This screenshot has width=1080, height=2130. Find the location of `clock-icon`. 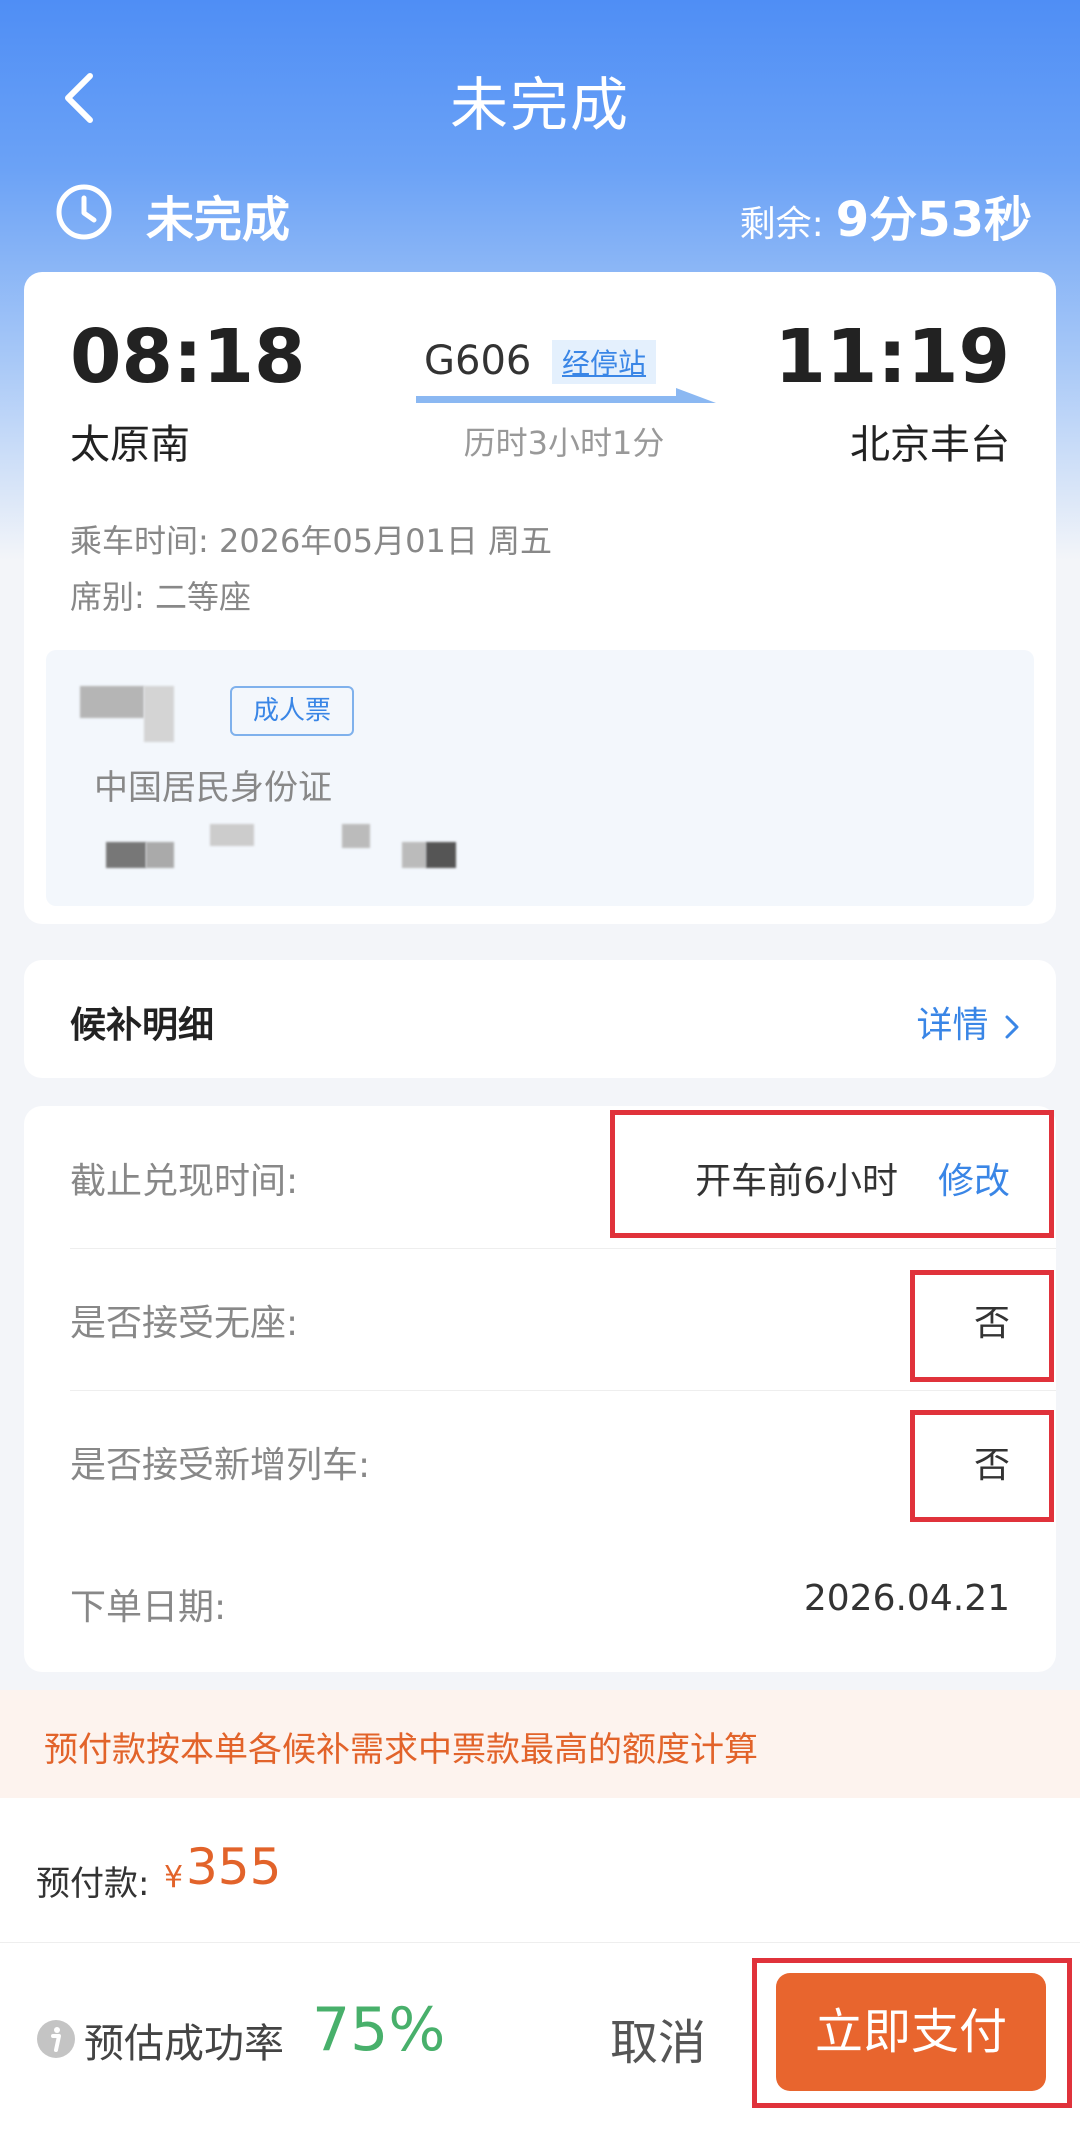

clock-icon is located at coordinates (84, 212).